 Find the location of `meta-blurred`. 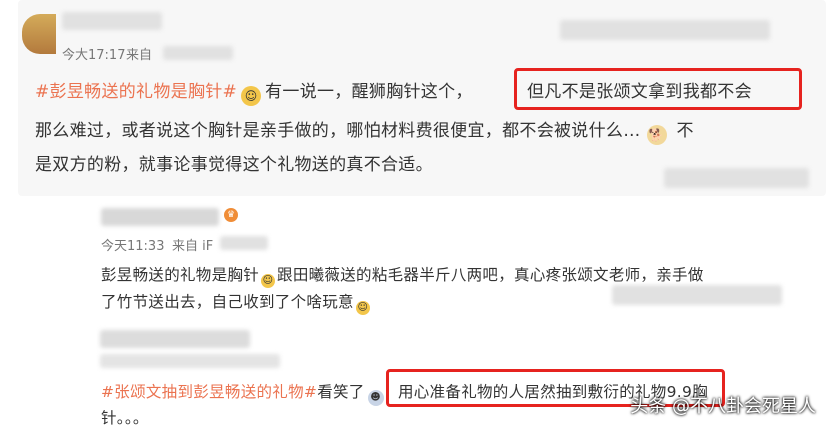

meta-blurred is located at coordinates (190, 361).